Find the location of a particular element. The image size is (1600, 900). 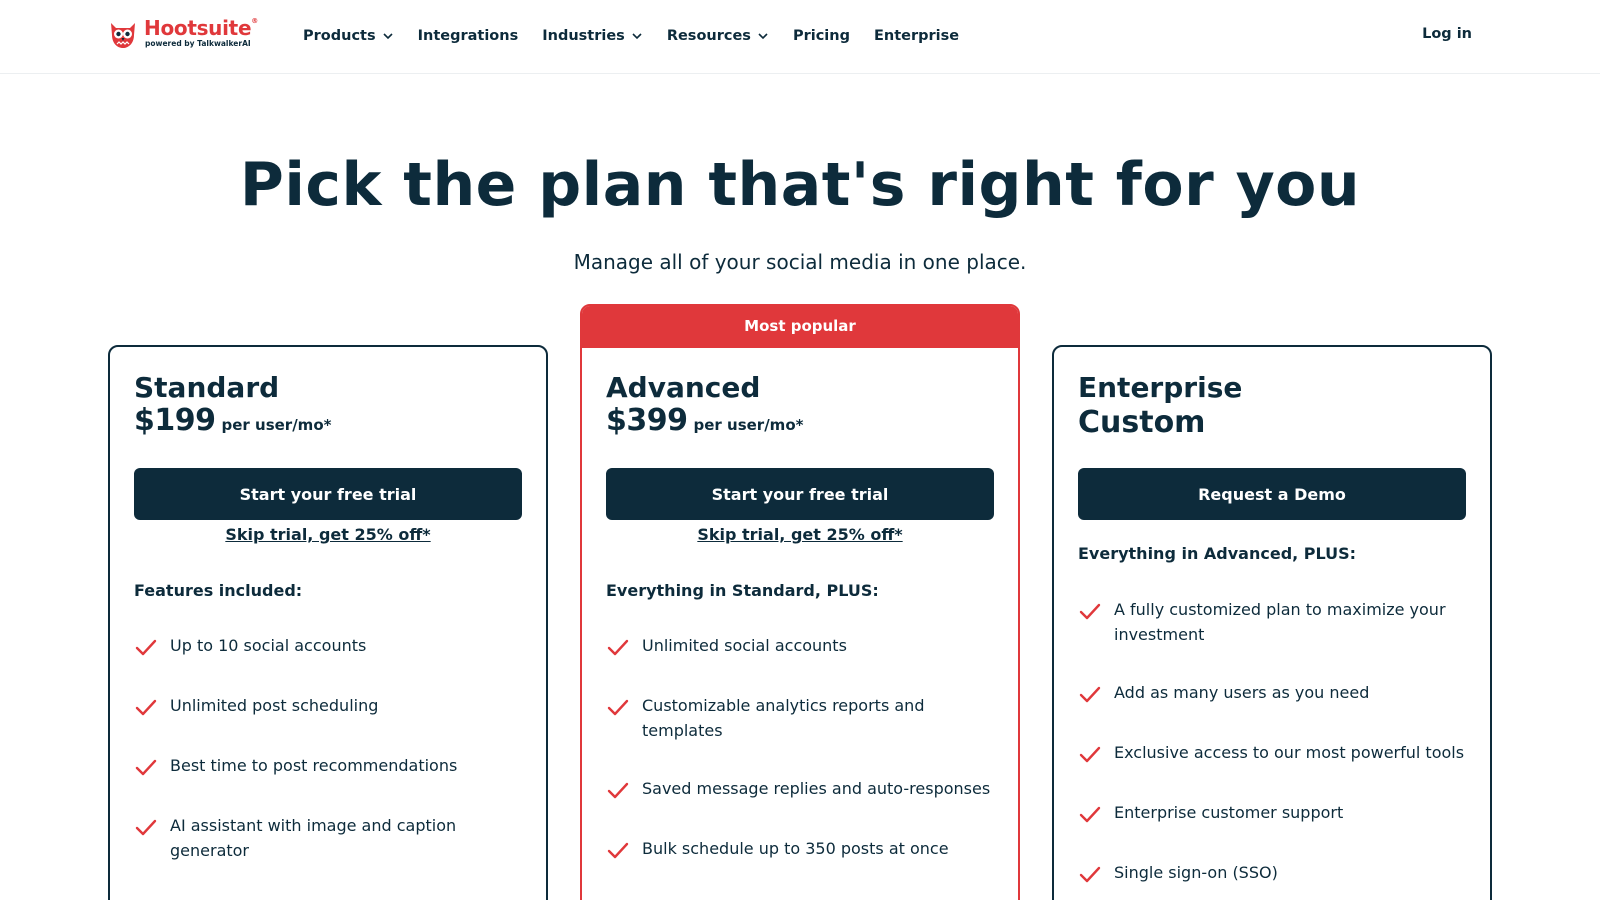

features-heading: Features included: is located at coordinates (218, 590).